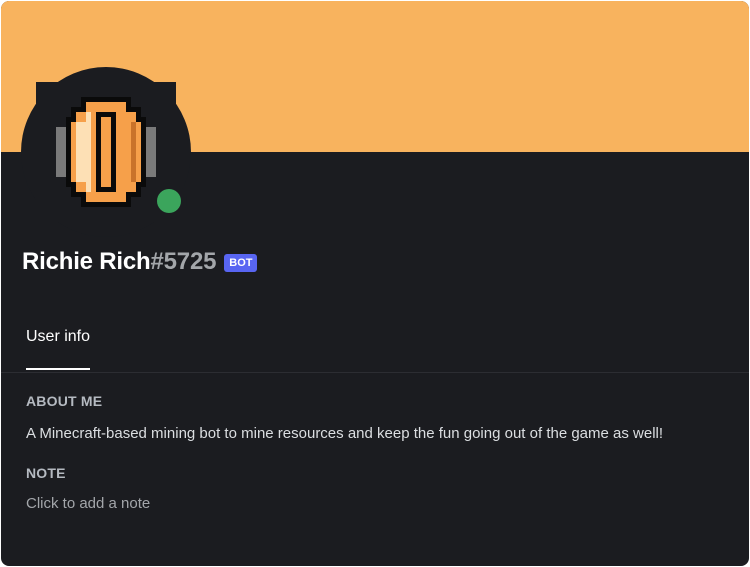  What do you see at coordinates (176, 503) in the screenshot?
I see `note-input: Click to add a note` at bounding box center [176, 503].